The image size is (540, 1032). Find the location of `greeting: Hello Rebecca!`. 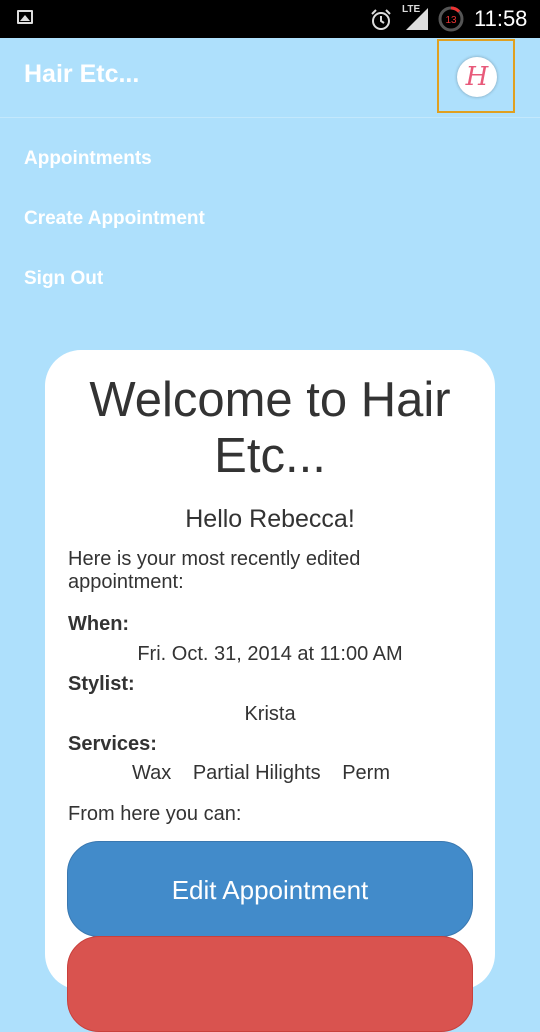

greeting: Hello Rebecca! is located at coordinates (270, 519).